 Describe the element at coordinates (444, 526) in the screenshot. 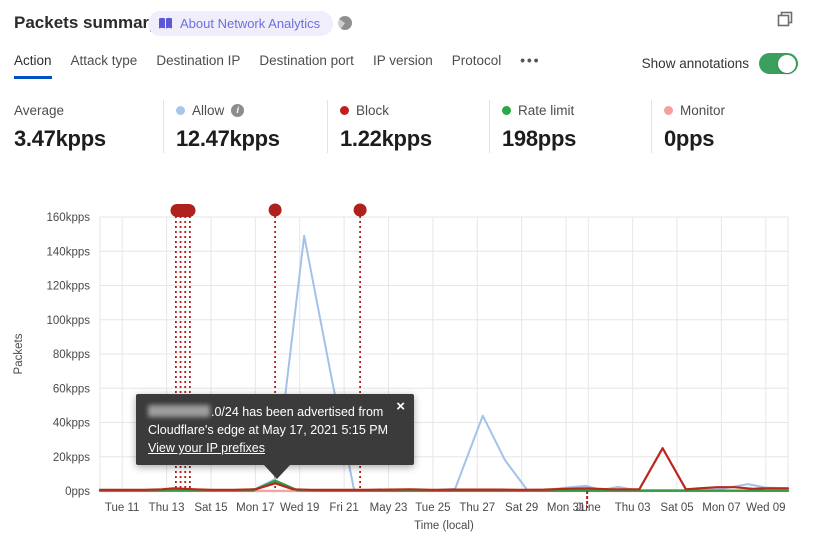

I see `x-axis-title: Time (local)` at that location.